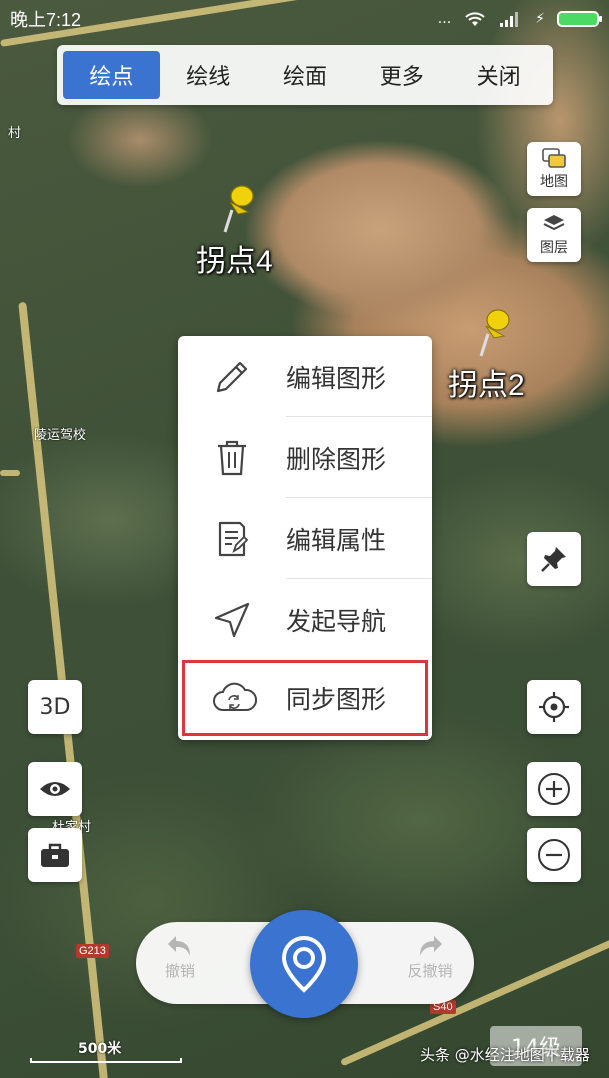 This screenshot has height=1078, width=609. What do you see at coordinates (540, 19) in the screenshot?
I see `charging-icon: ⚡` at bounding box center [540, 19].